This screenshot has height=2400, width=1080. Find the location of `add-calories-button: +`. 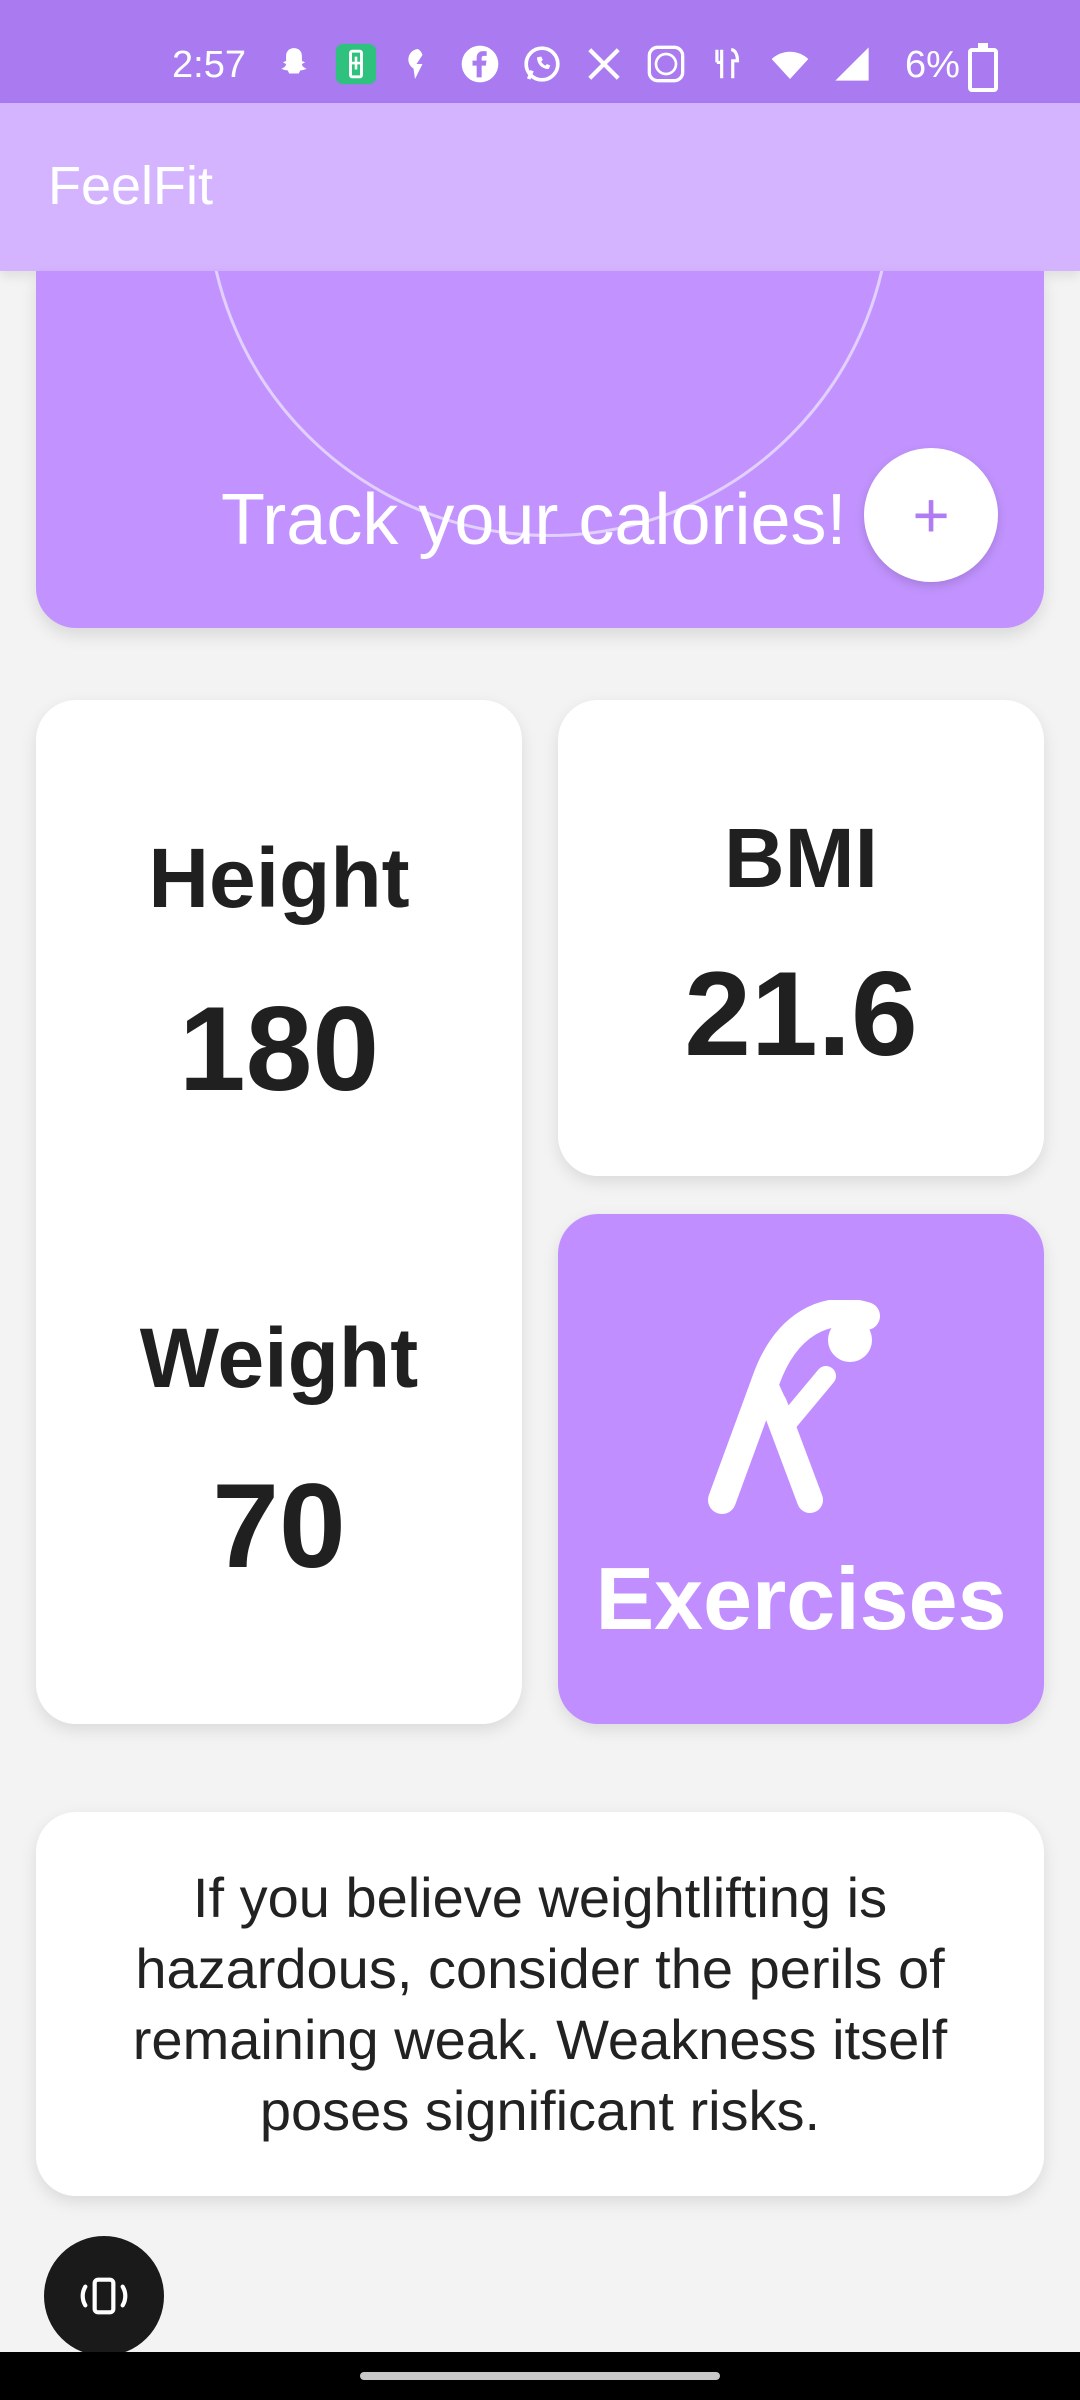

add-calories-button: + is located at coordinates (931, 515).